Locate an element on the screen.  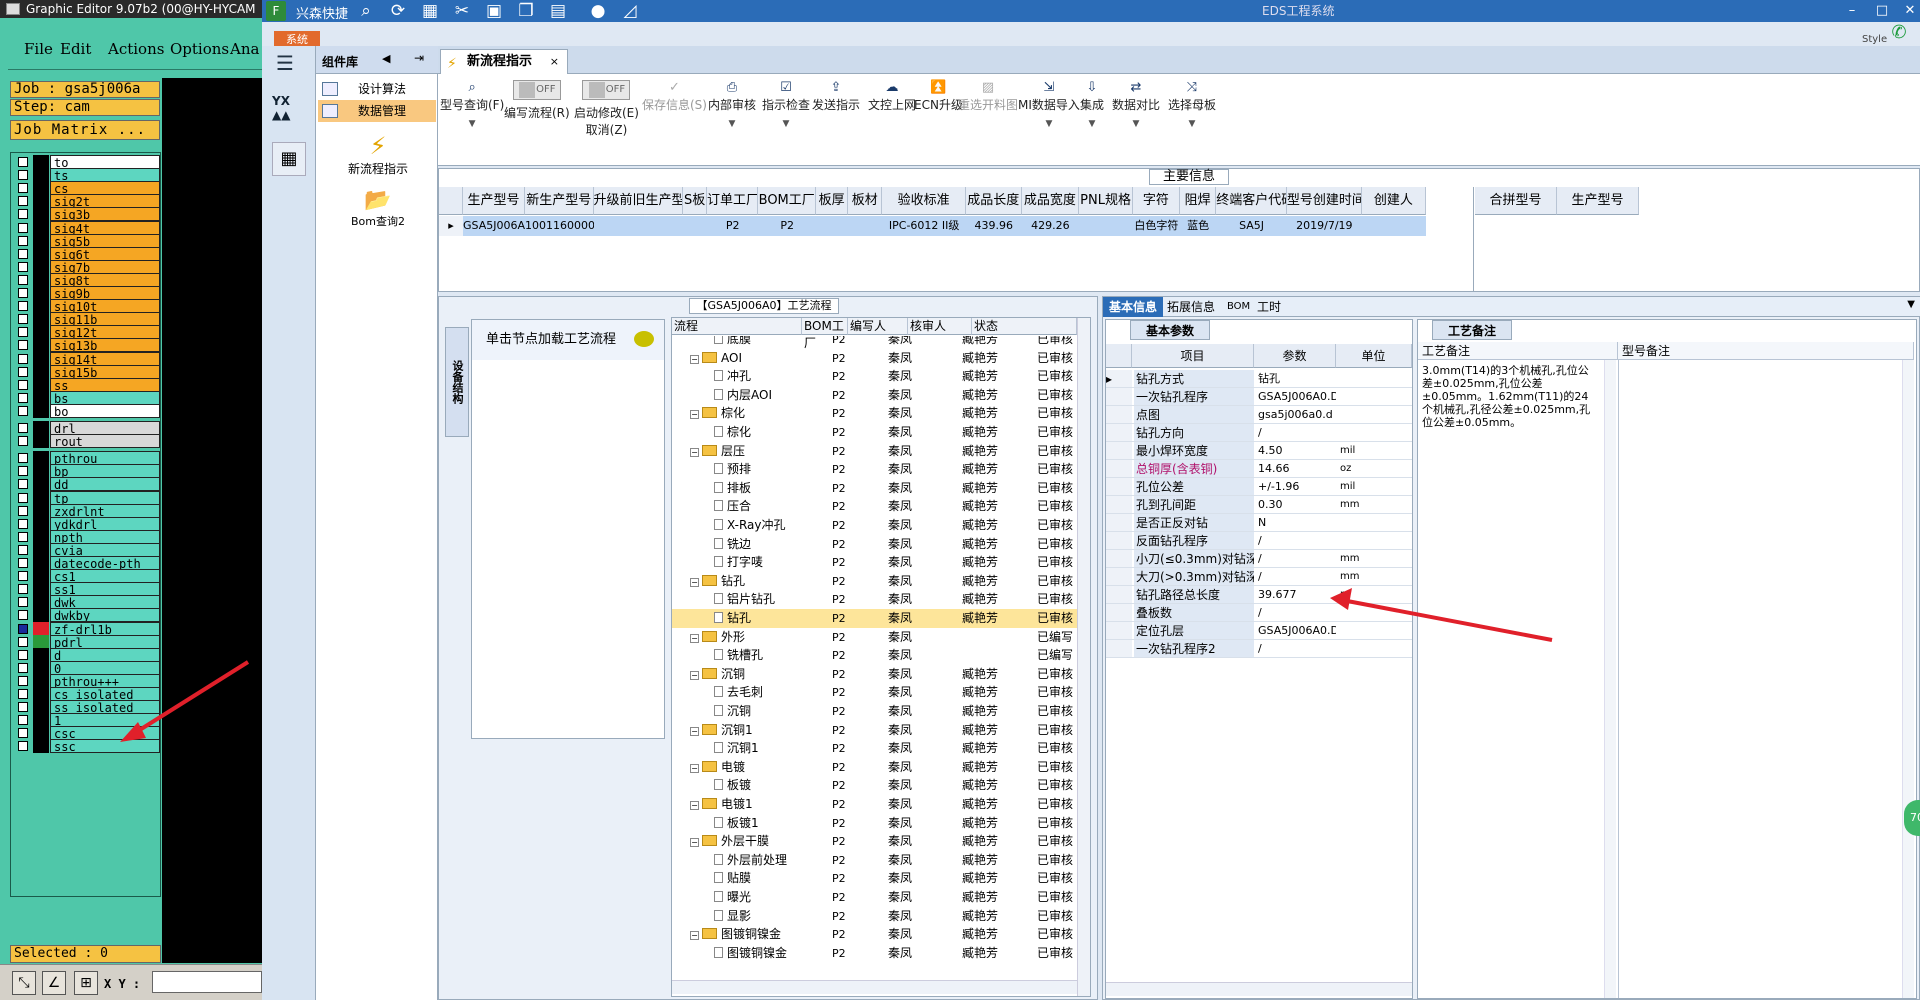
arrow-head-left is located at coordinates (133, 732).